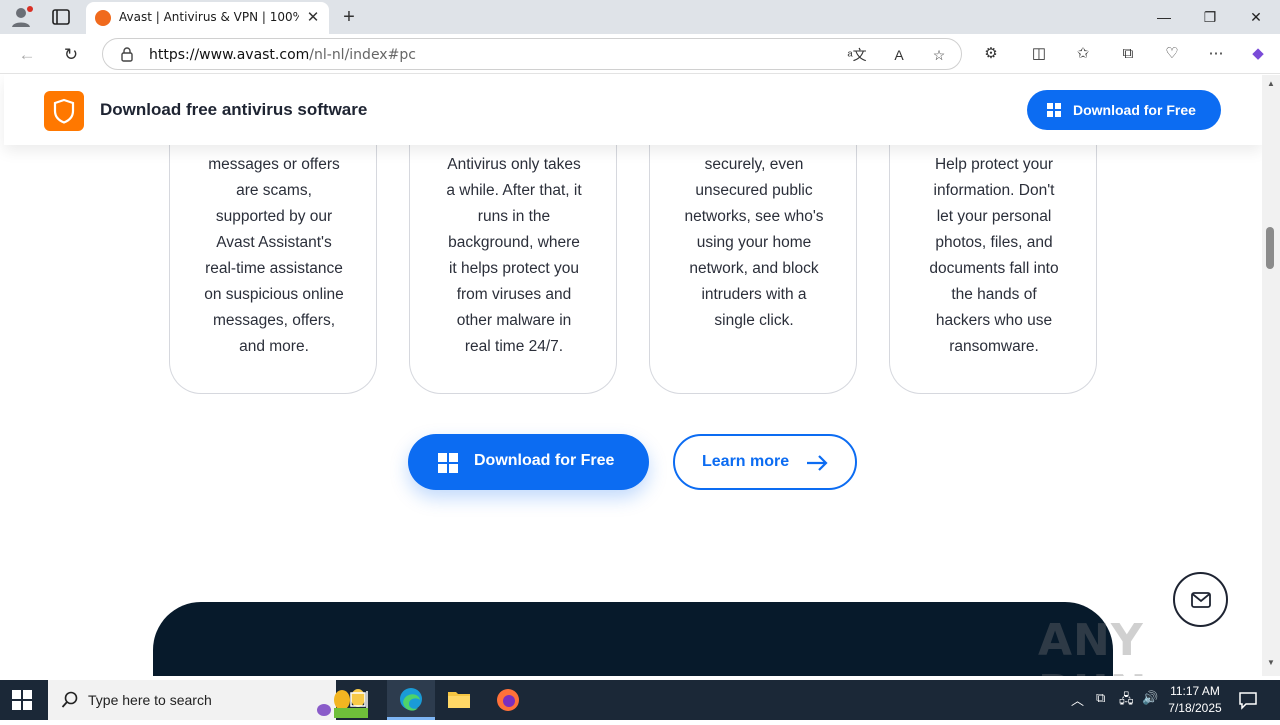 This screenshot has height=725, width=1280. Describe the element at coordinates (1124, 110) in the screenshot. I see `header-download-button: Download for Free` at that location.